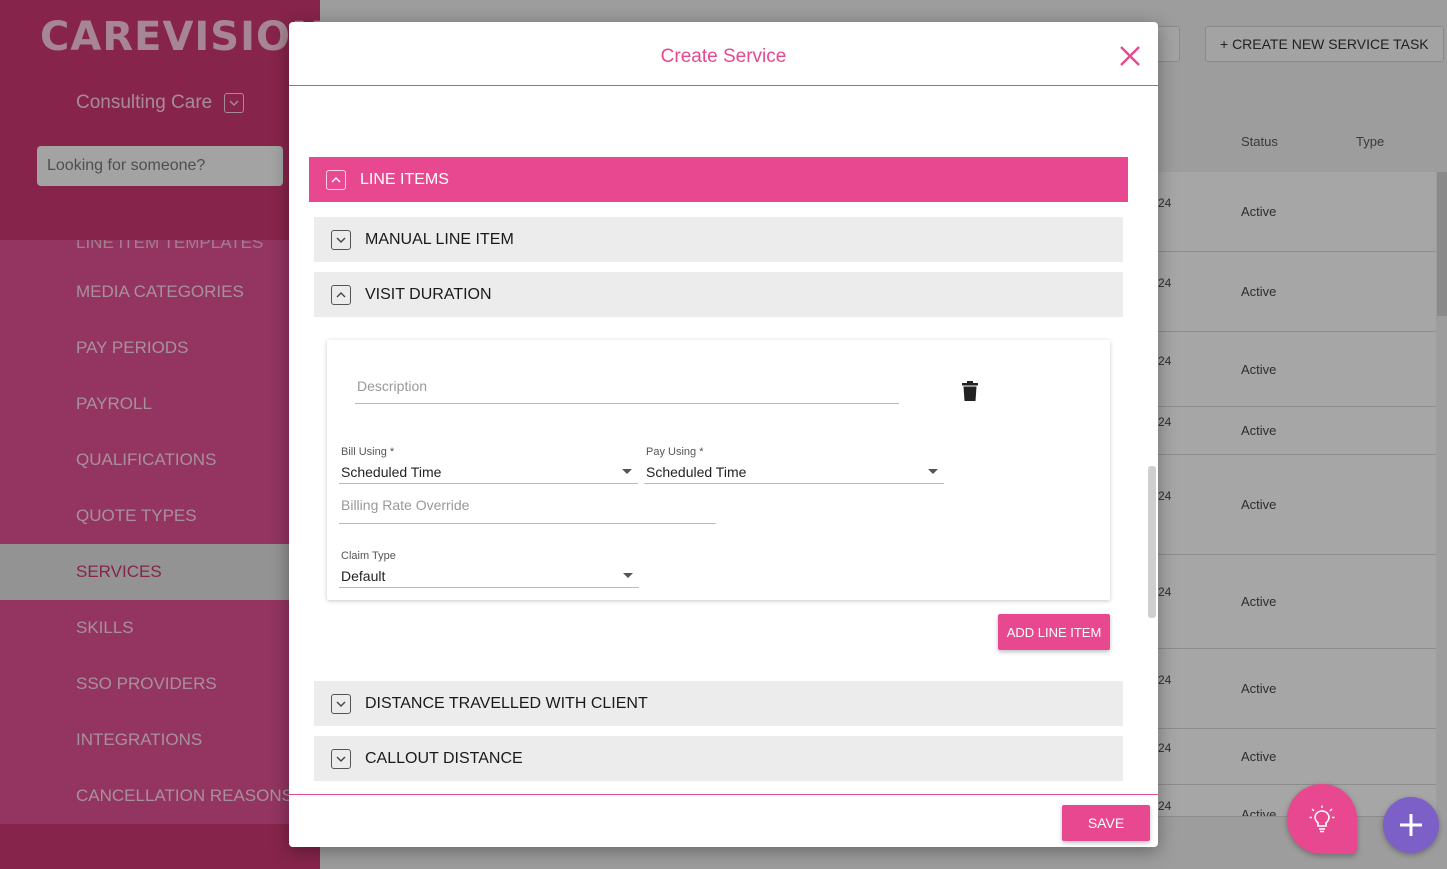 The image size is (1447, 869). Describe the element at coordinates (405, 505) in the screenshot. I see `billing-rate-placeholder: Billing Rate Override` at that location.